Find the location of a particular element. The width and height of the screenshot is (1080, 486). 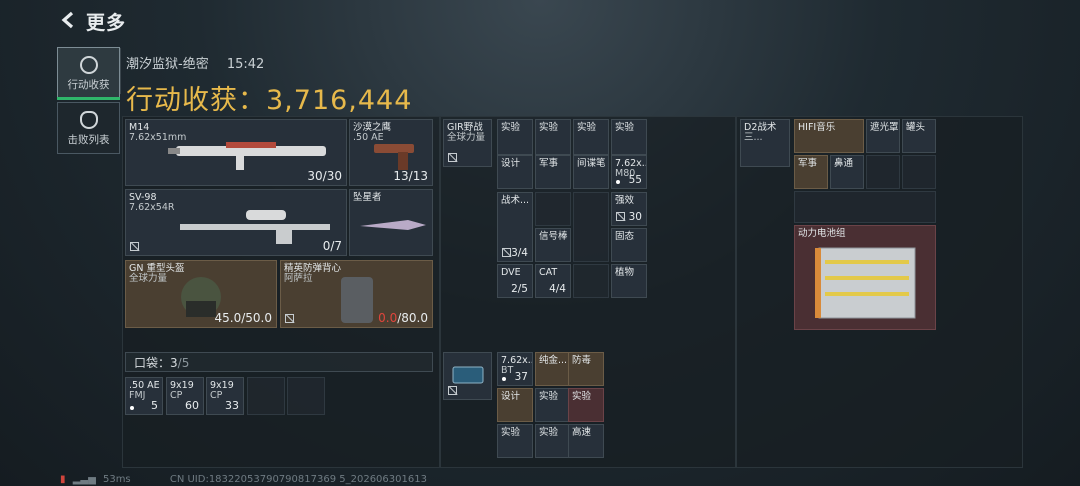

pocket-item-sub: CP is located at coordinates (216, 395).